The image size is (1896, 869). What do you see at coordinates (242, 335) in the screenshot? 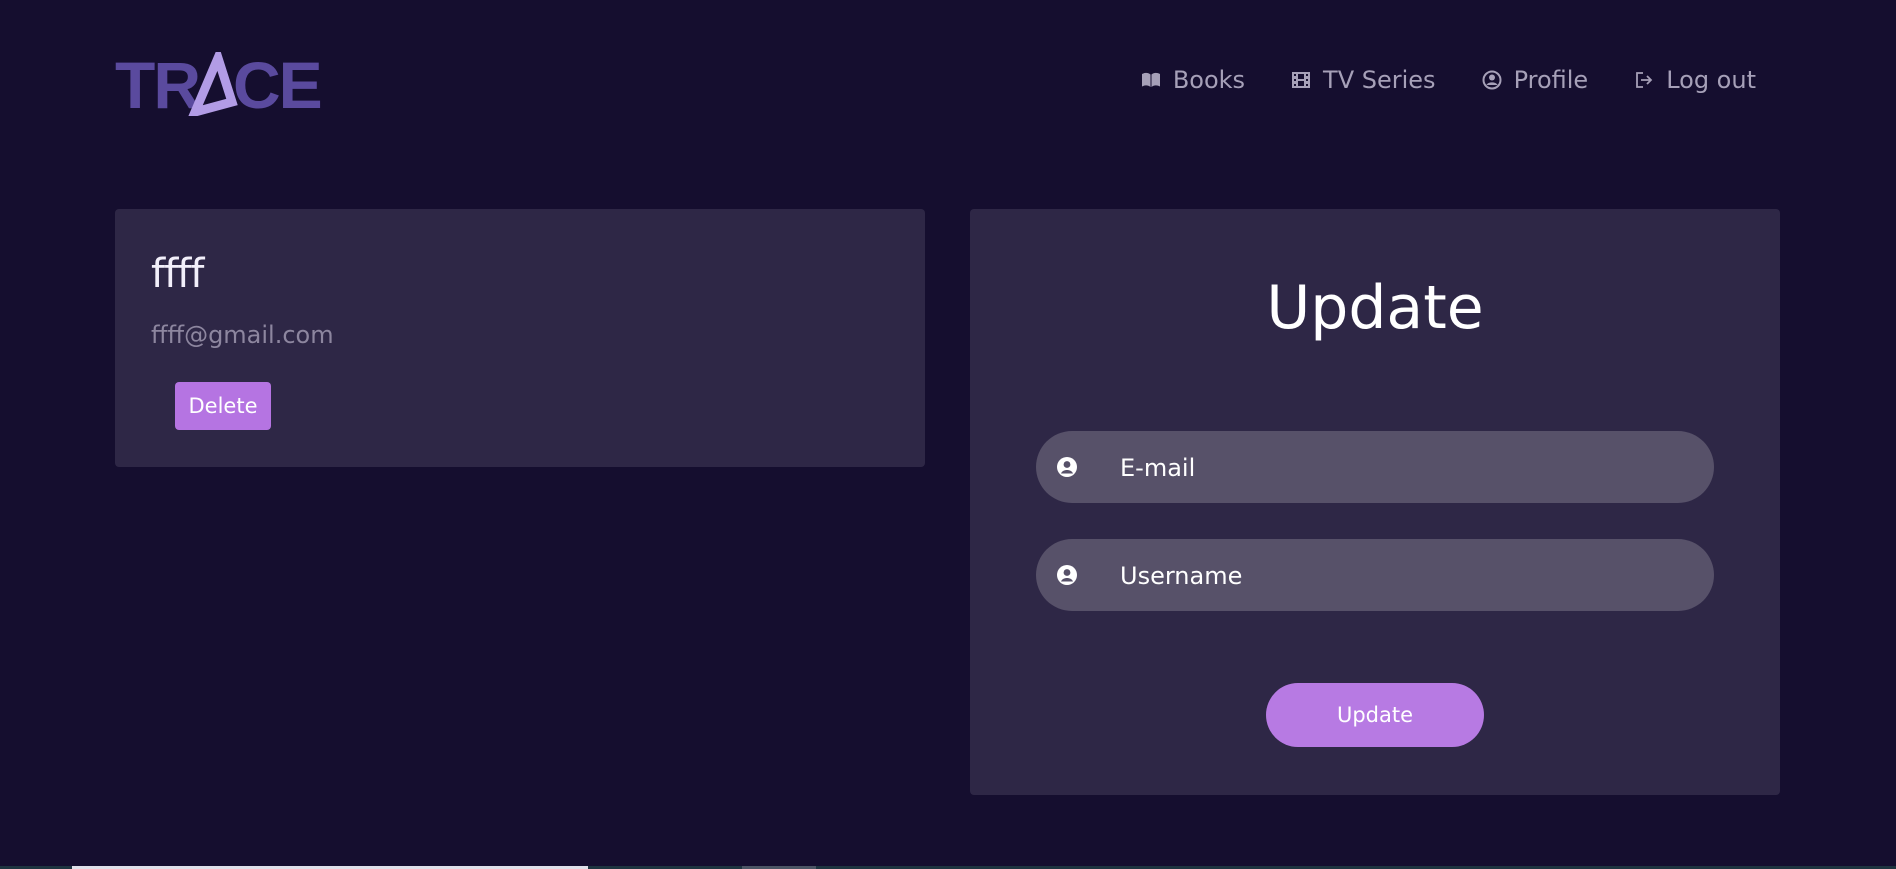
I see `profile-email: ffff@gmail.com` at bounding box center [242, 335].